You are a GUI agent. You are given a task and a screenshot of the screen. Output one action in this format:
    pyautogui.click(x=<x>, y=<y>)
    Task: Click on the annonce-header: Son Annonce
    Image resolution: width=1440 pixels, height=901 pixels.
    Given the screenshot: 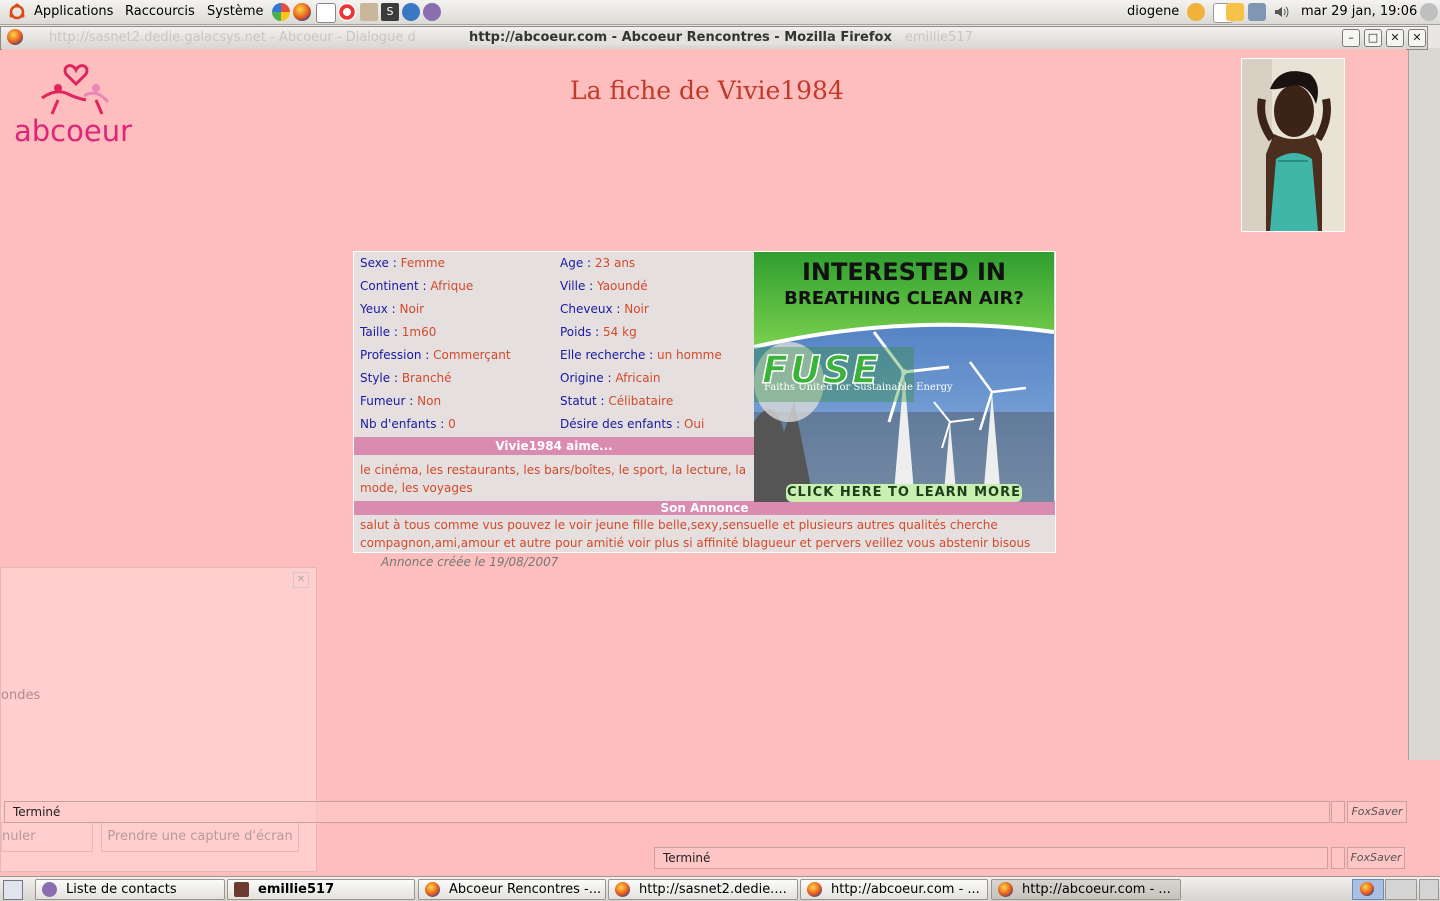 What is the action you would take?
    pyautogui.click(x=704, y=508)
    